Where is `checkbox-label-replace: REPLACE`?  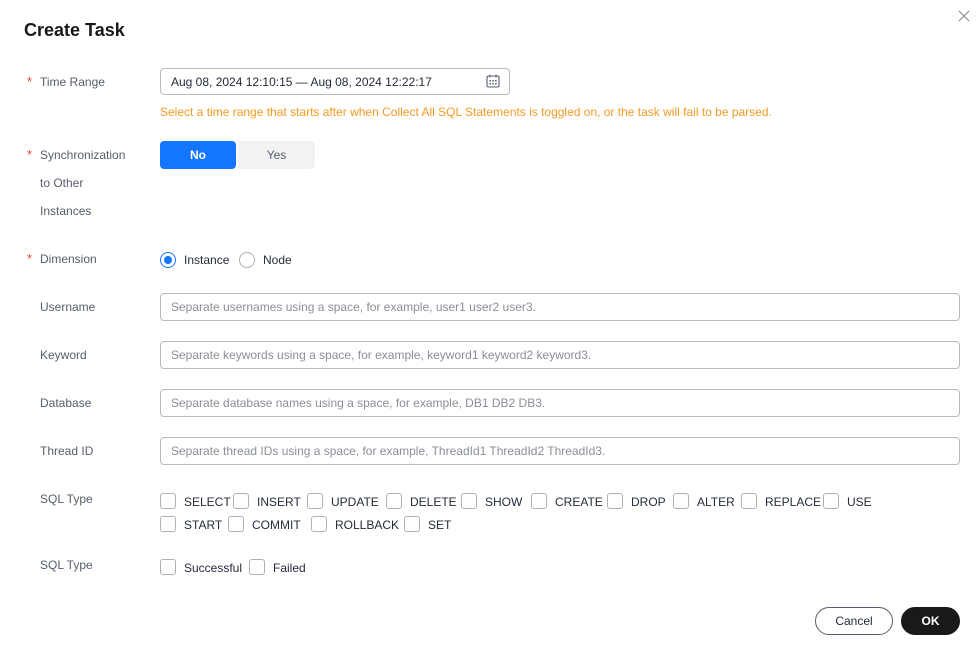 checkbox-label-replace: REPLACE is located at coordinates (793, 502).